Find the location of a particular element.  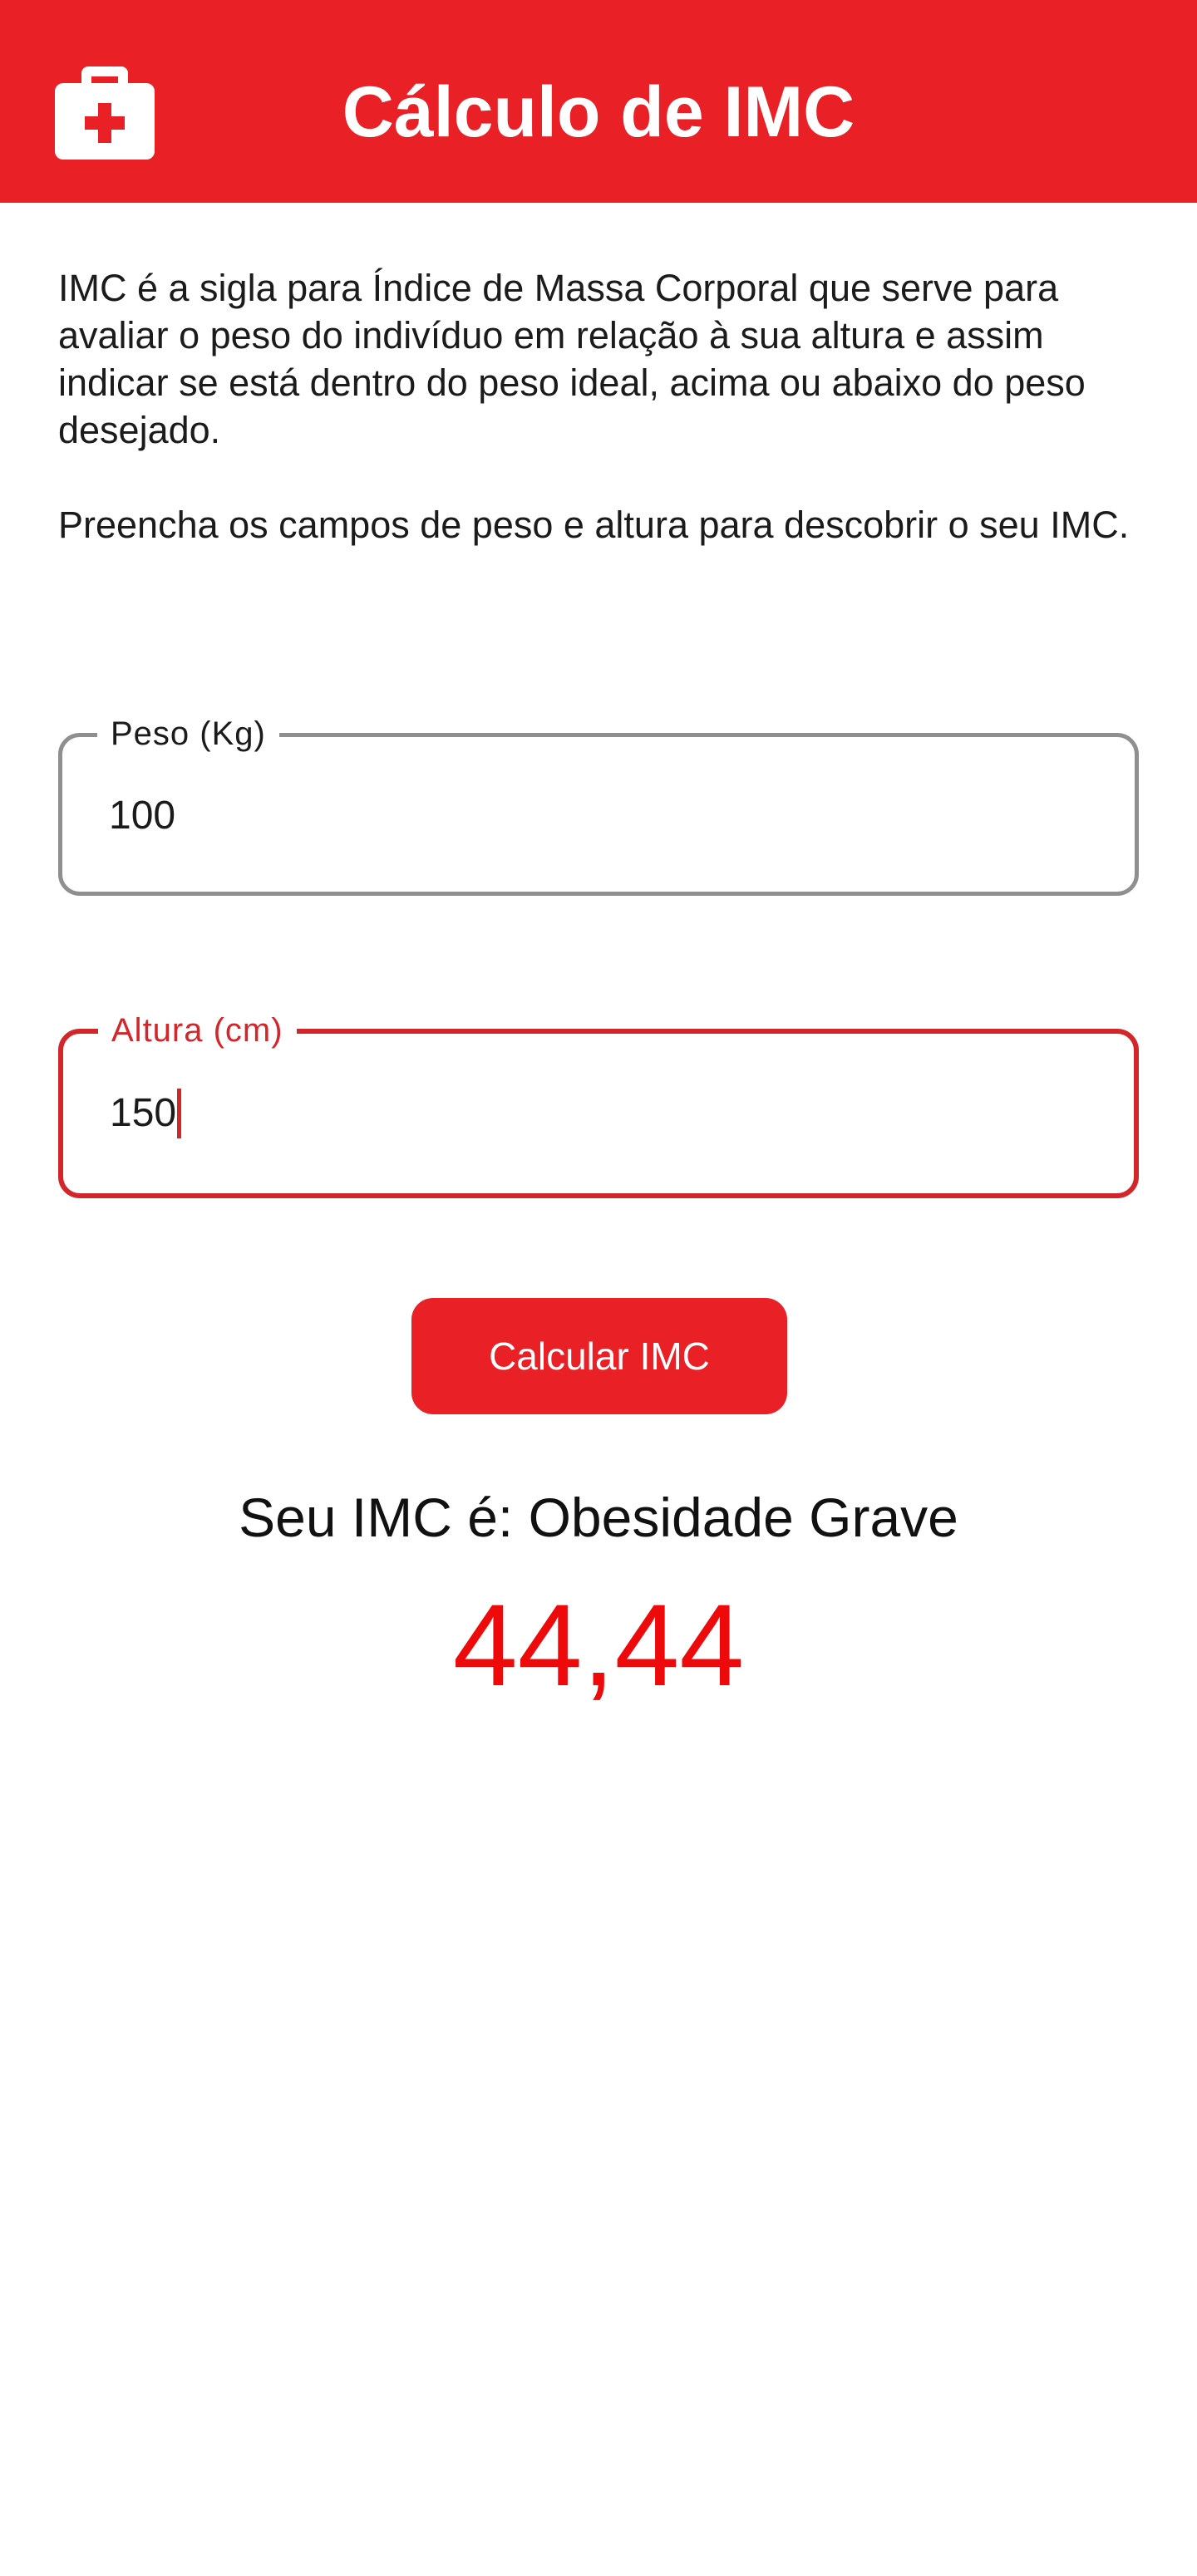

page-title: Cálculo de IMC is located at coordinates (598, 112).